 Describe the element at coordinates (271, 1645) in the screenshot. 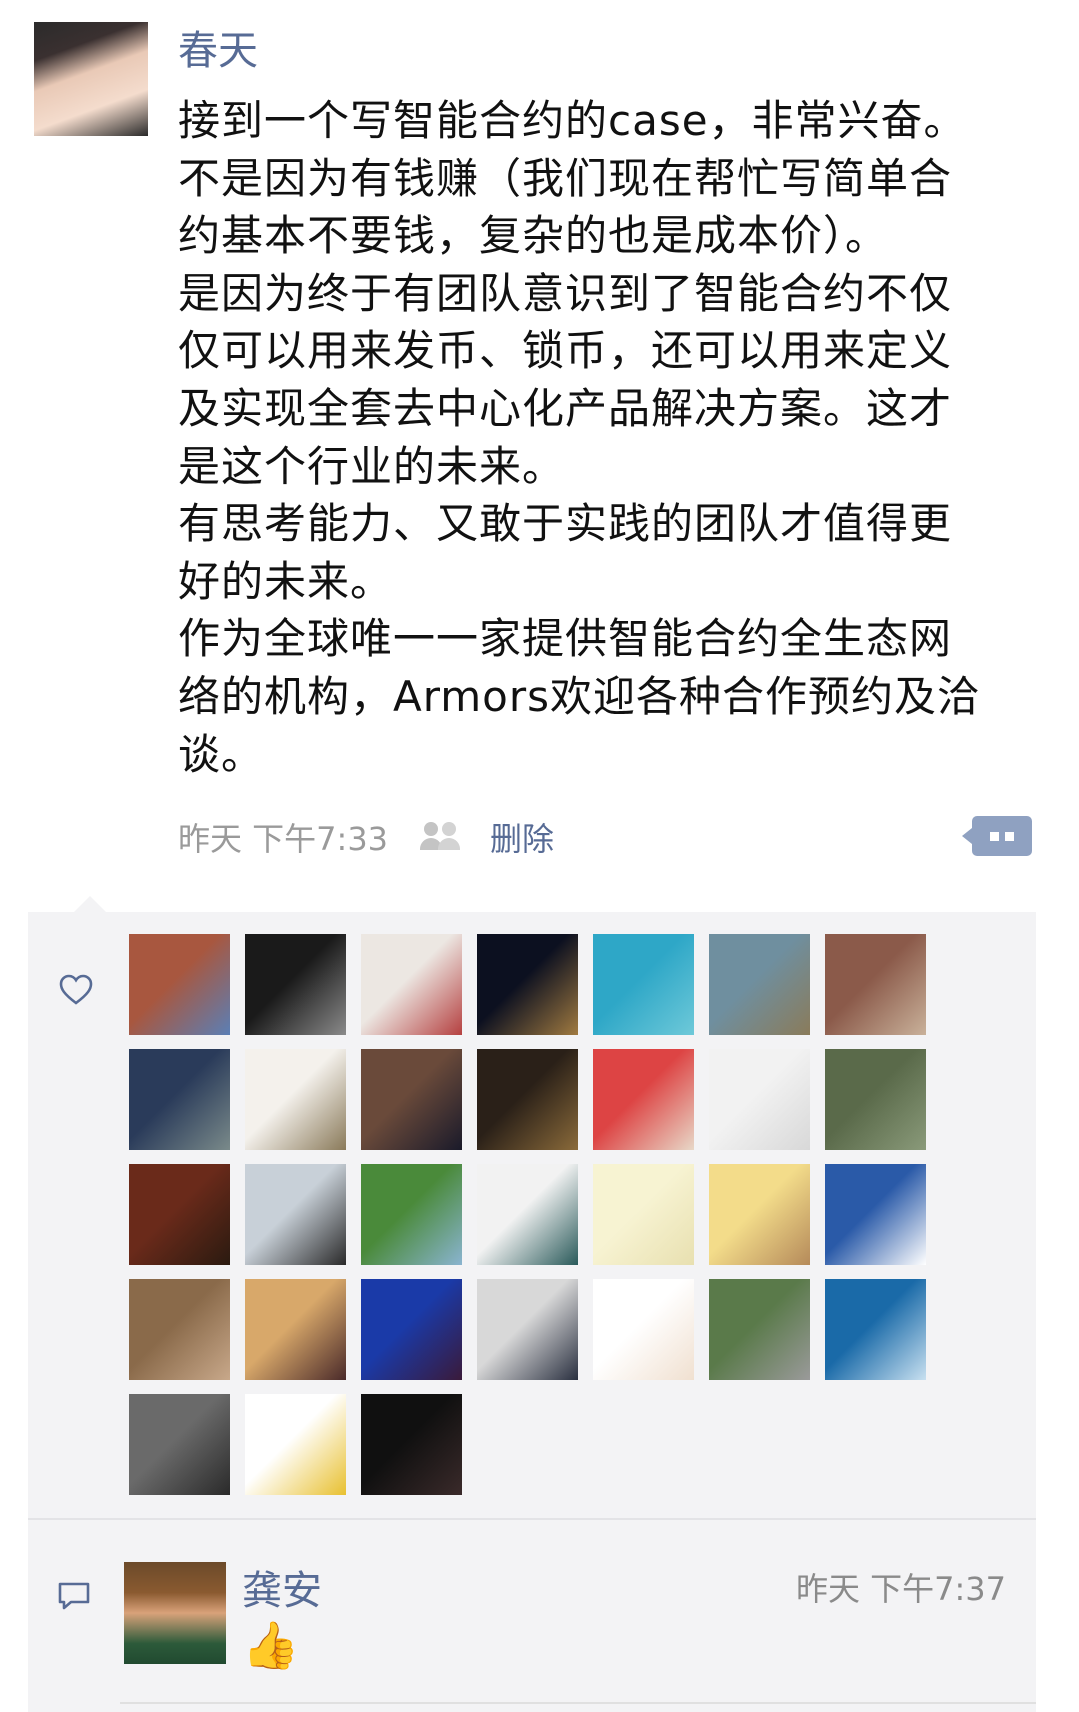

I see `thumbs-up-emoji: 👍` at that location.